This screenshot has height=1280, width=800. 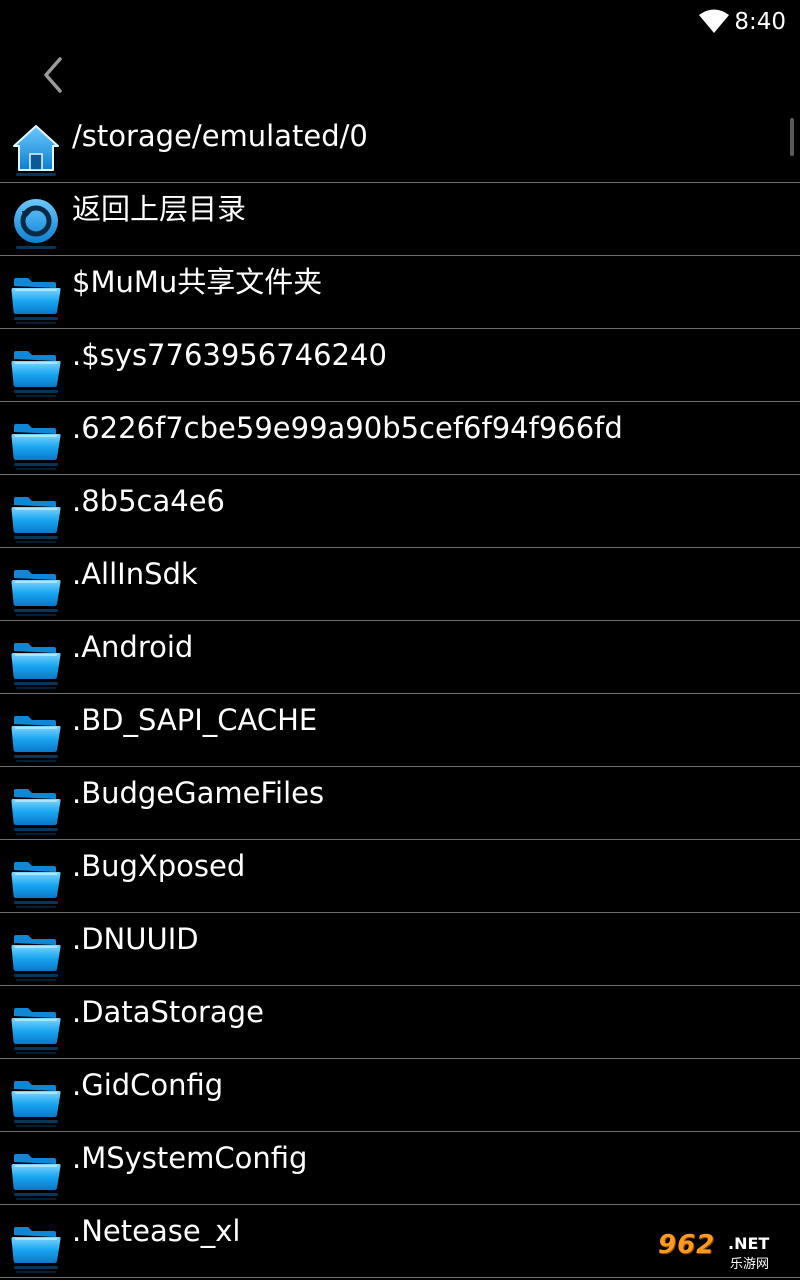 I want to click on current-path-row: /storage/emulated/0, so click(x=400, y=146).